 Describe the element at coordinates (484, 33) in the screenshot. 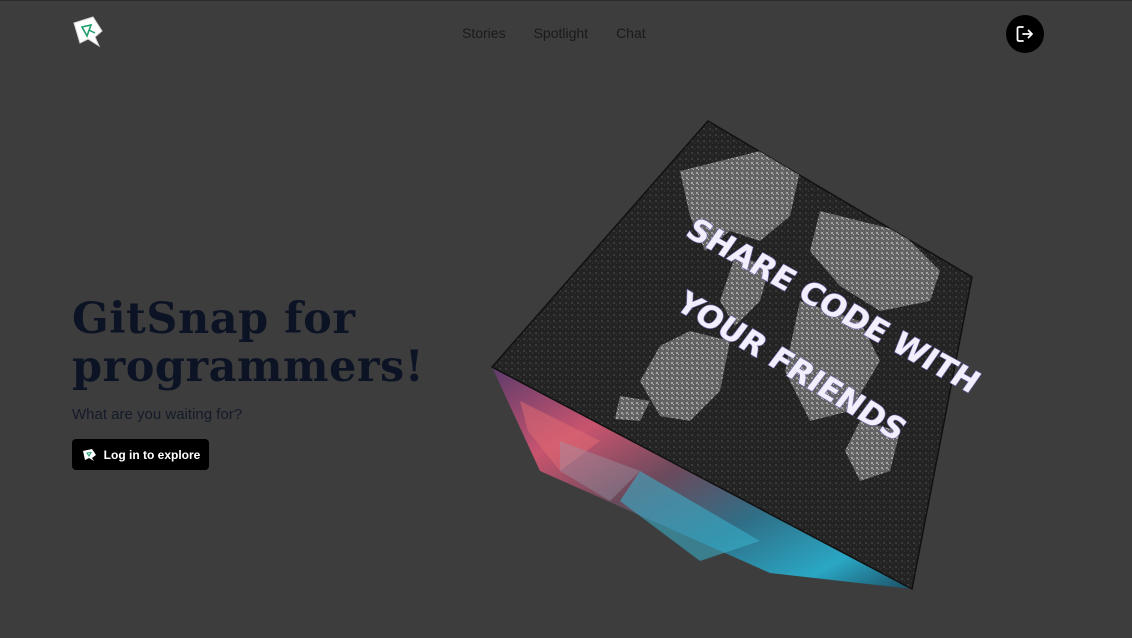

I see `nav-stories: Stories` at that location.